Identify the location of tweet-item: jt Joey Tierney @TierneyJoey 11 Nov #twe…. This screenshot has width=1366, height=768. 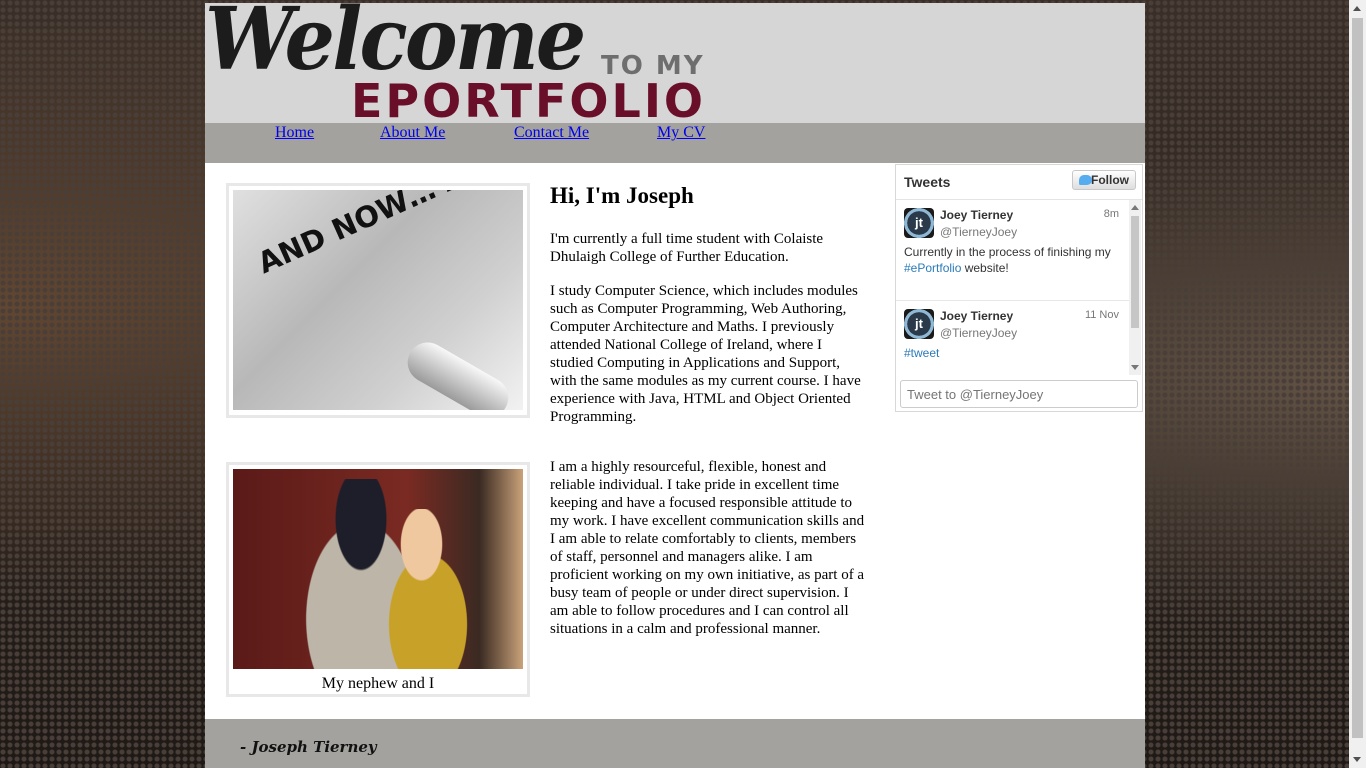
(1012, 338).